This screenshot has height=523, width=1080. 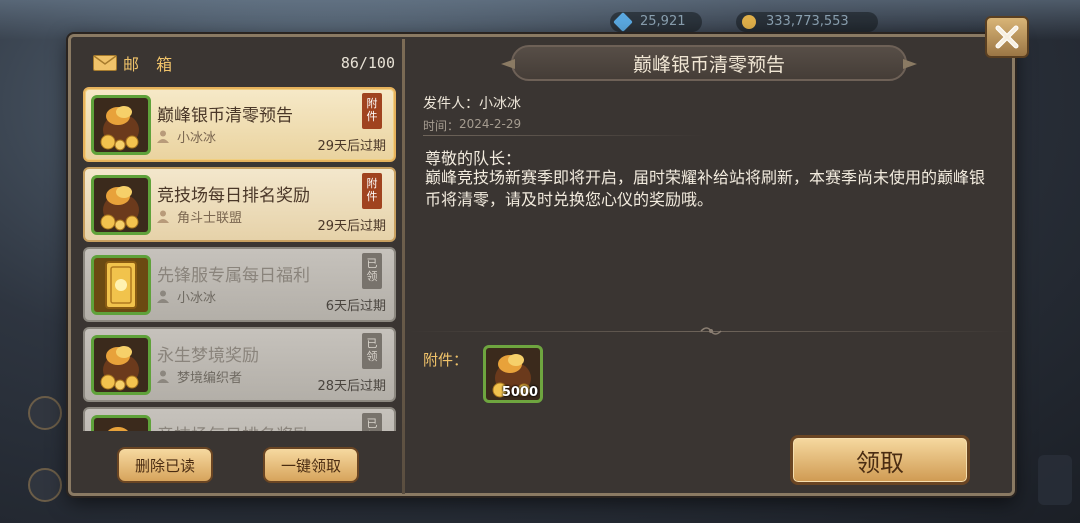 I want to click on detail-sender: 发件人： 小冰冰, so click(x=472, y=104).